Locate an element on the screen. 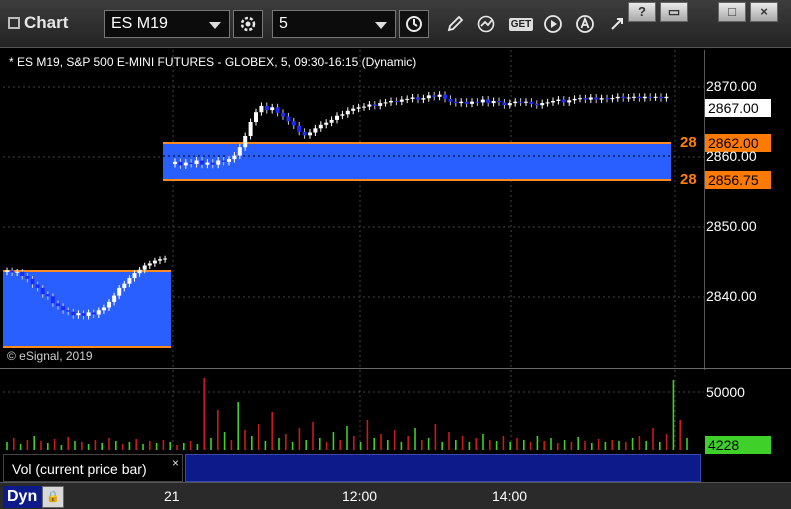 The width and height of the screenshot is (791, 509). studies-button is located at coordinates (487, 24).